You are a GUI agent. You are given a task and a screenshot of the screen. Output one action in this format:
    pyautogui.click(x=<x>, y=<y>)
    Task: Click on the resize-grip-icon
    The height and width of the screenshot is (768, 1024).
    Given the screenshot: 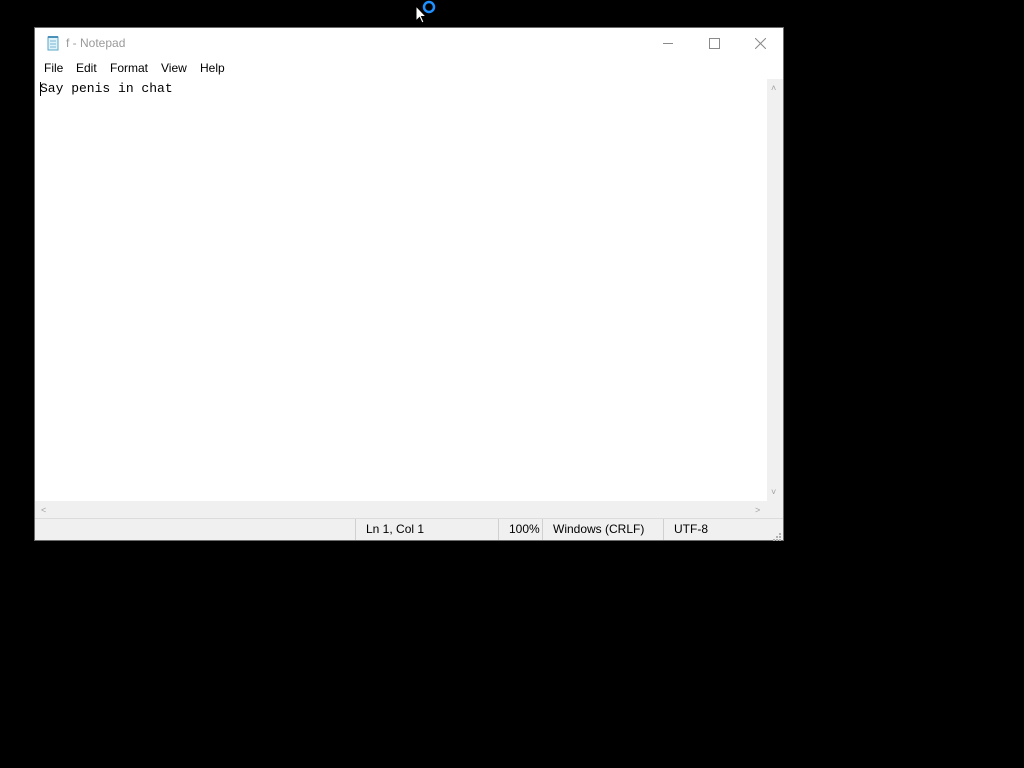 What is the action you would take?
    pyautogui.click(x=776, y=534)
    